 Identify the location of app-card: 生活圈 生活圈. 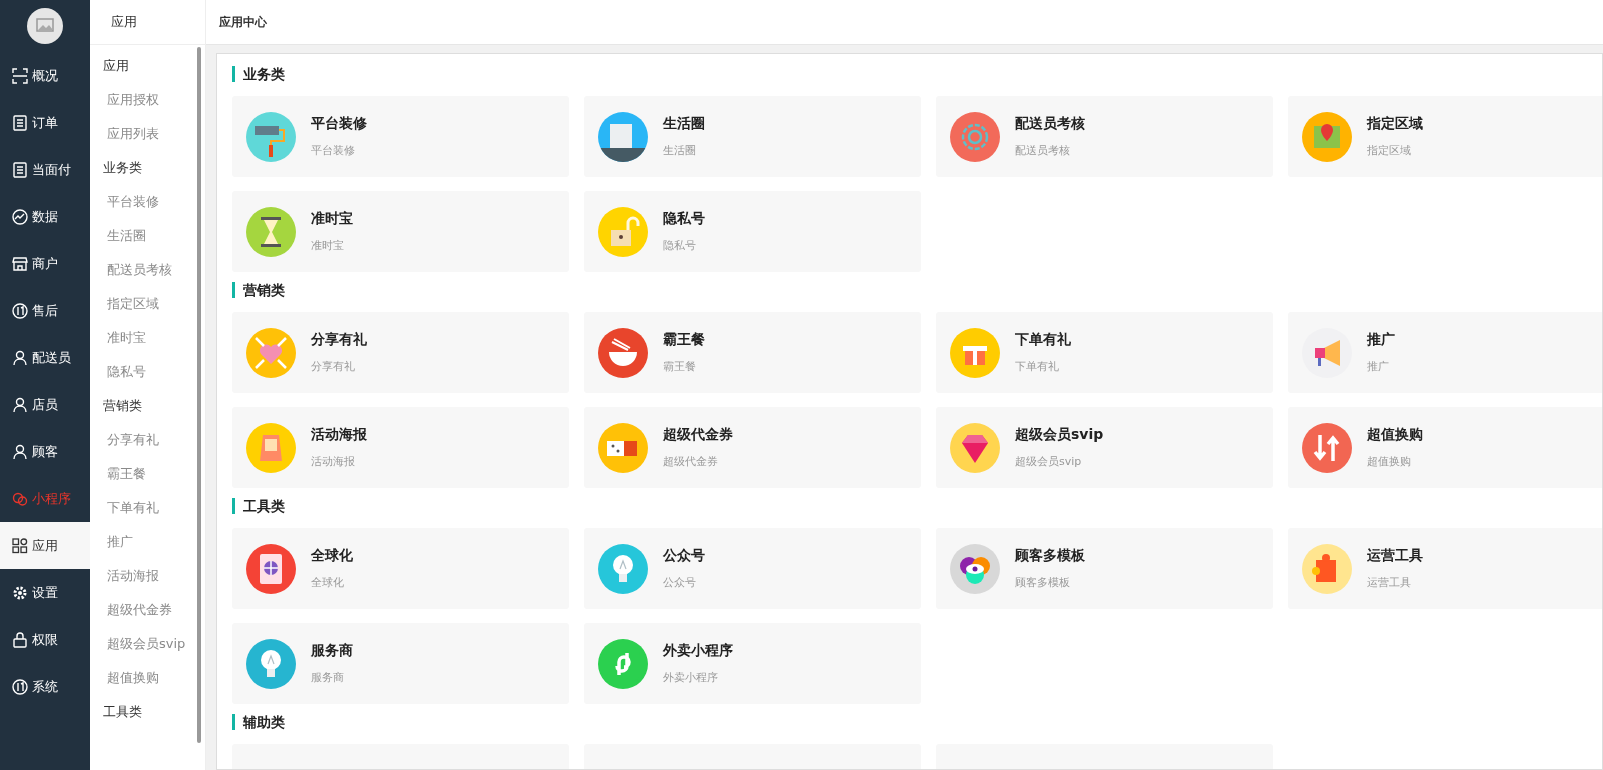
(752, 136).